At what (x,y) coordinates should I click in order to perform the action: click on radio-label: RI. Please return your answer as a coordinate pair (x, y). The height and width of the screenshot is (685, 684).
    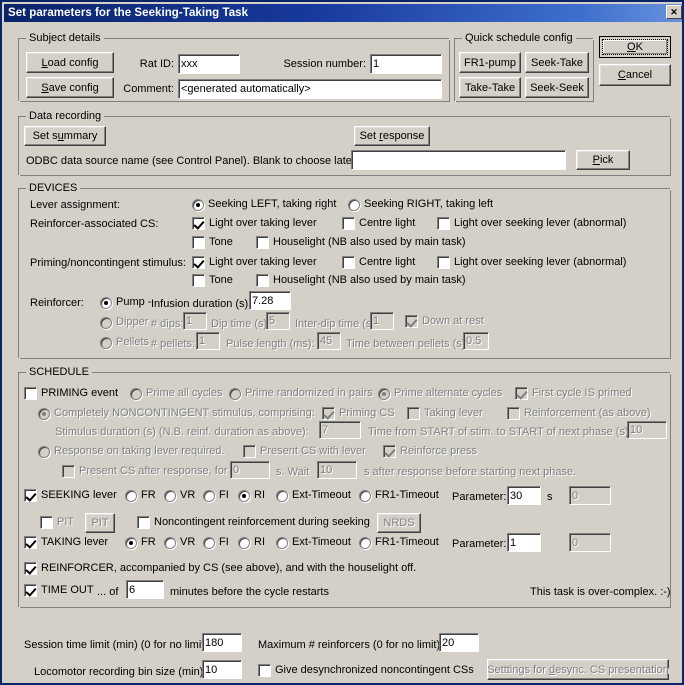
    Looking at the image, I should click on (259, 495).